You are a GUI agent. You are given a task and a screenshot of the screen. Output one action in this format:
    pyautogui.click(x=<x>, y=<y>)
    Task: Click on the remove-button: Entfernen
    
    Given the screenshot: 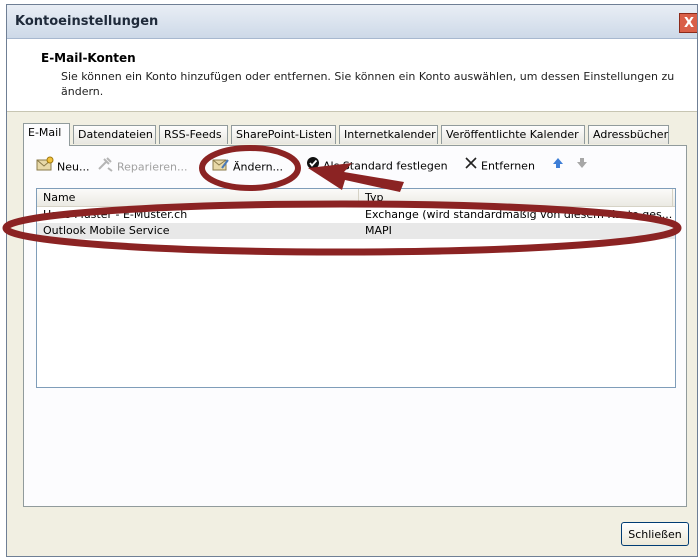 What is the action you would take?
    pyautogui.click(x=499, y=166)
    